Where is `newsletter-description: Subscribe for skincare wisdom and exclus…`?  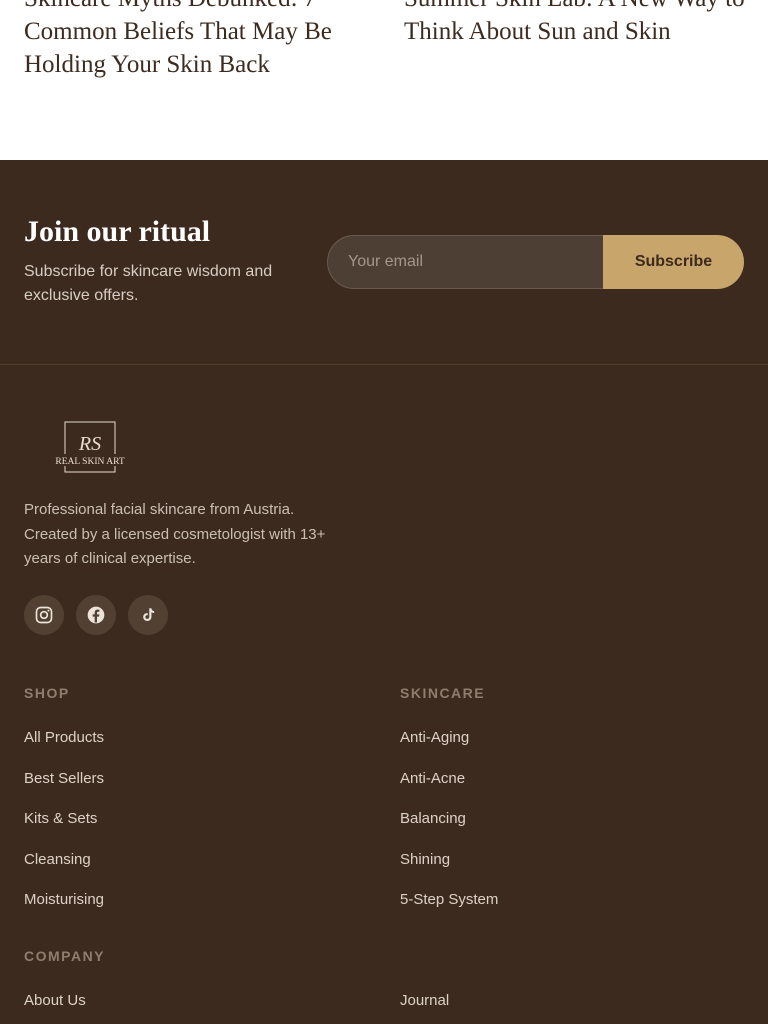 newsletter-description: Subscribe for skincare wisdom and exclus… is located at coordinates (148, 283).